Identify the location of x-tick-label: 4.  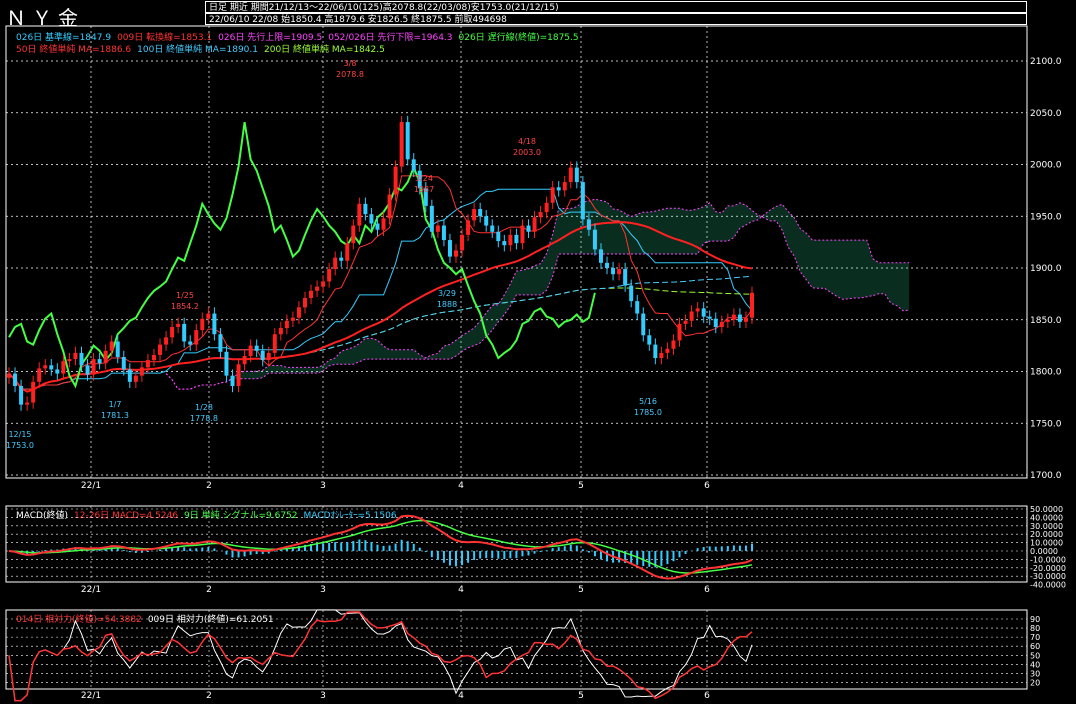
(461, 486).